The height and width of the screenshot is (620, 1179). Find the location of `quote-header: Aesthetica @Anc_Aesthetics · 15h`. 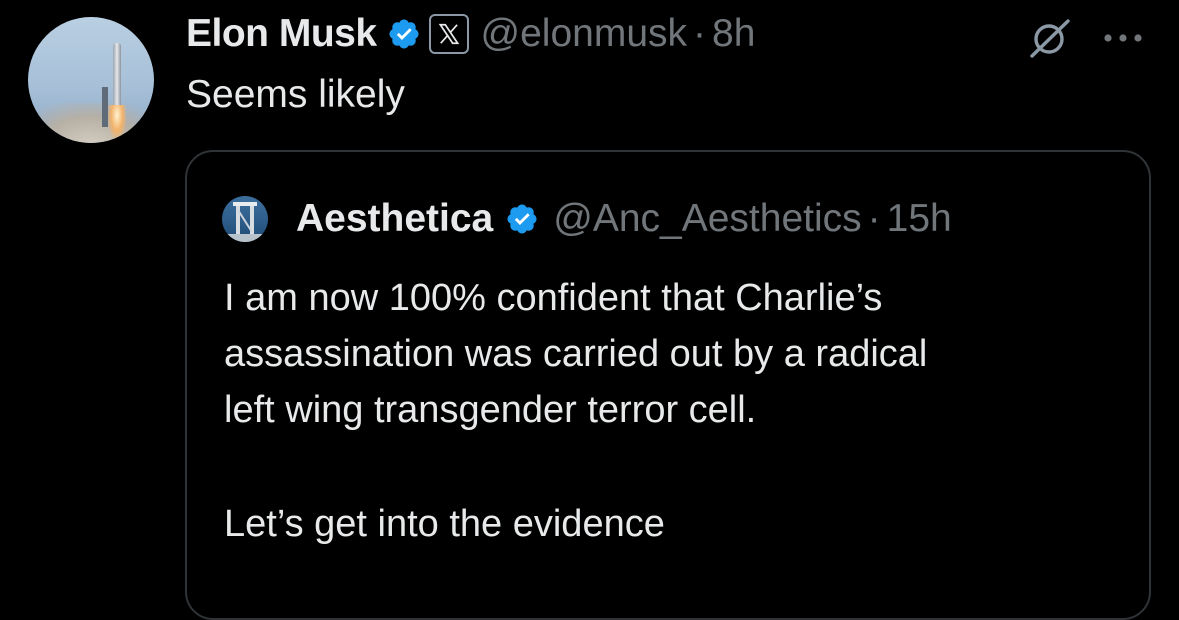

quote-header: Aesthetica @Anc_Aesthetics · 15h is located at coordinates (624, 219).